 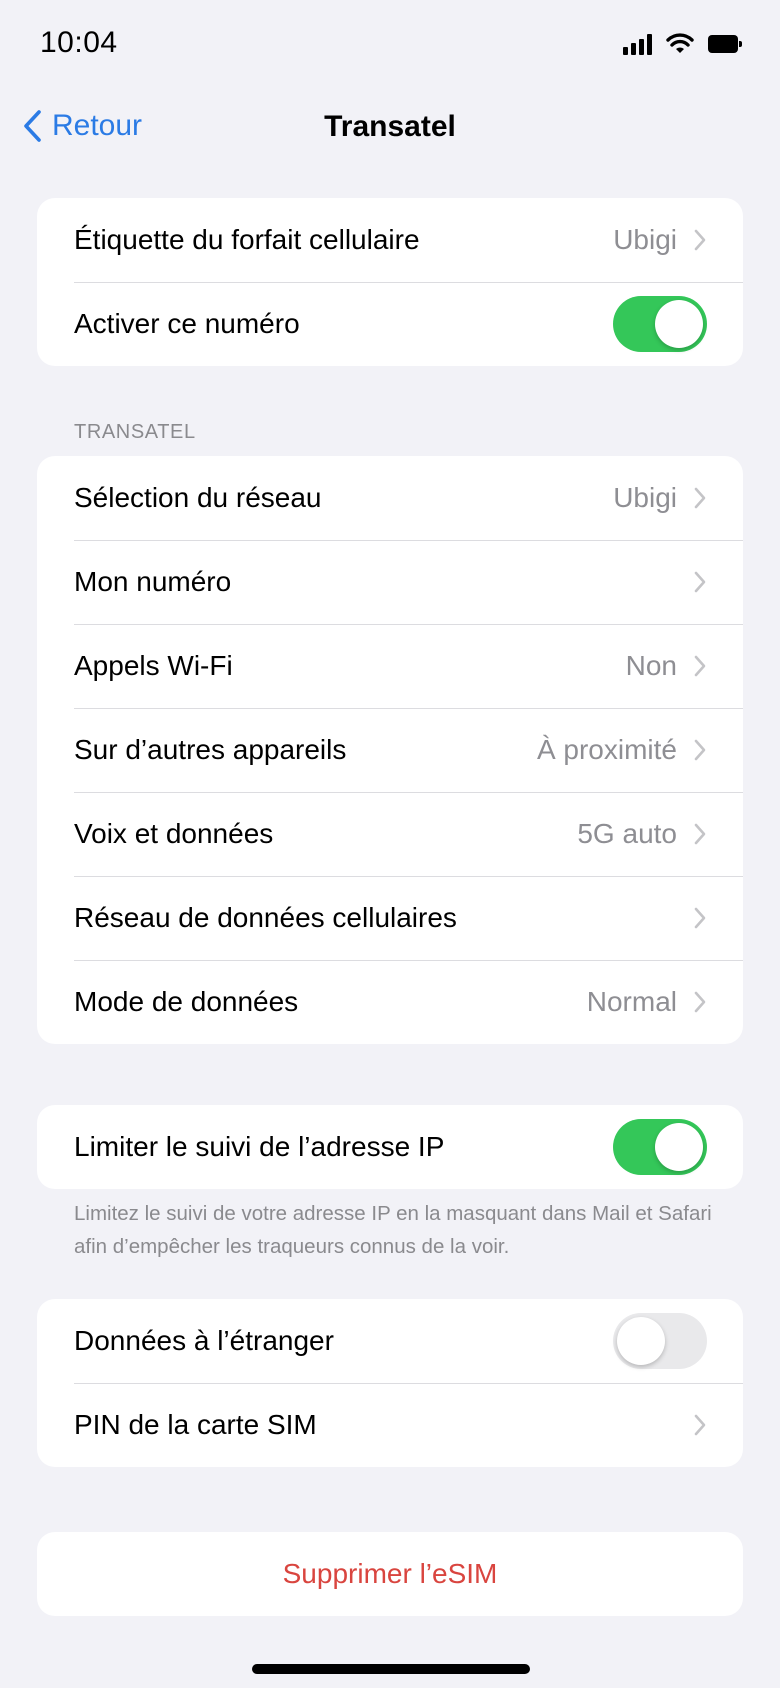 I want to click on row-cellular-data-network: Réseau de données cellulaires, so click(x=390, y=918).